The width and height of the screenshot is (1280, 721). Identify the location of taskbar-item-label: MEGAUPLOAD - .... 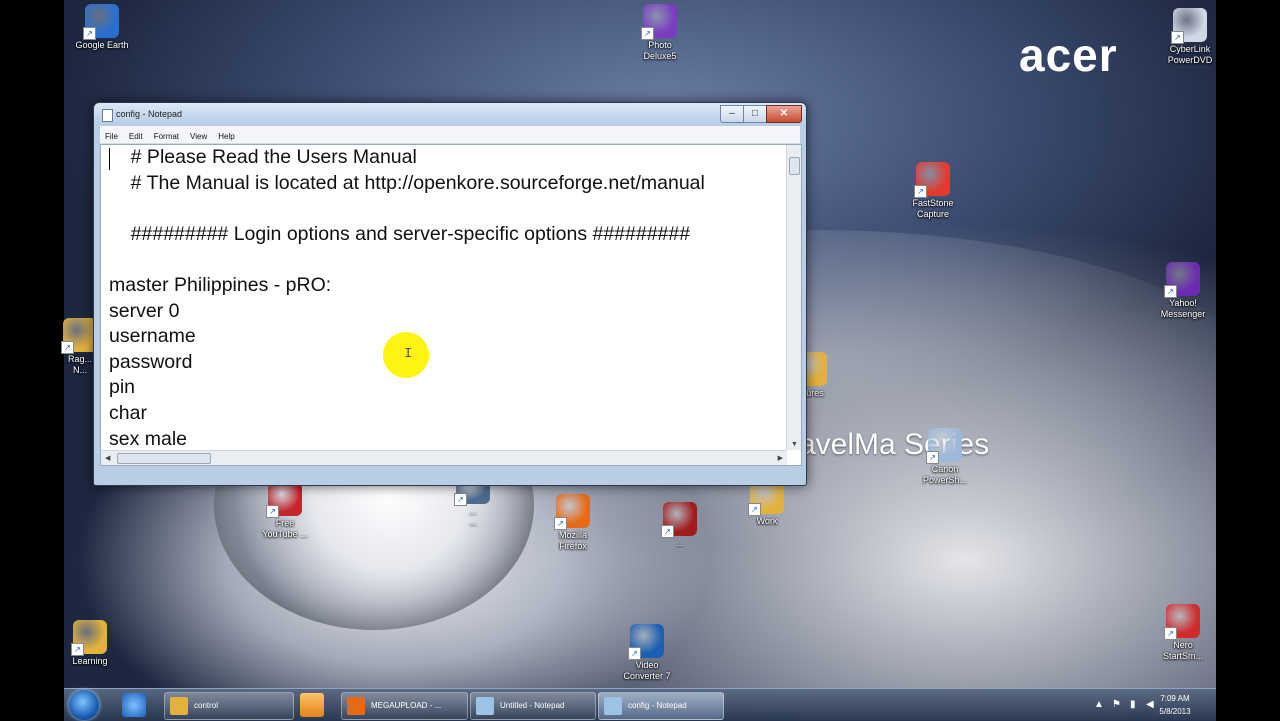
(406, 705).